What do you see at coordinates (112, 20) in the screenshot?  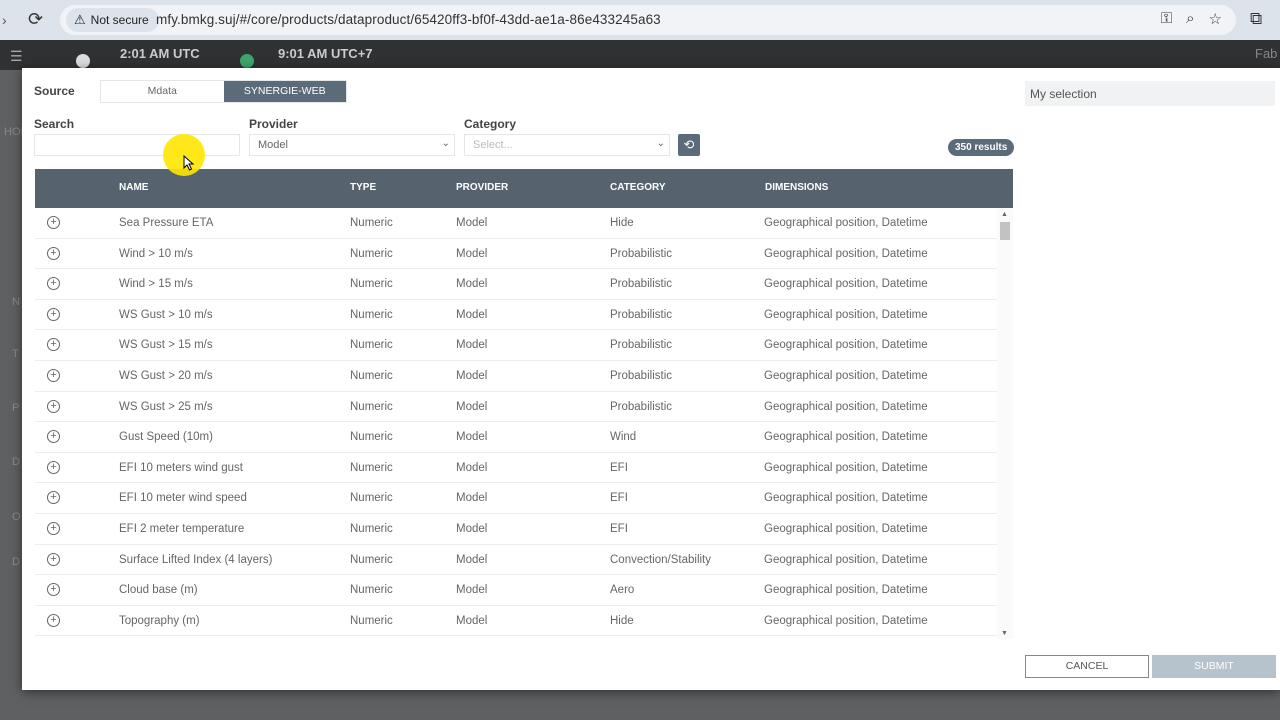 I see `security-chip: ⚠ Not secure` at bounding box center [112, 20].